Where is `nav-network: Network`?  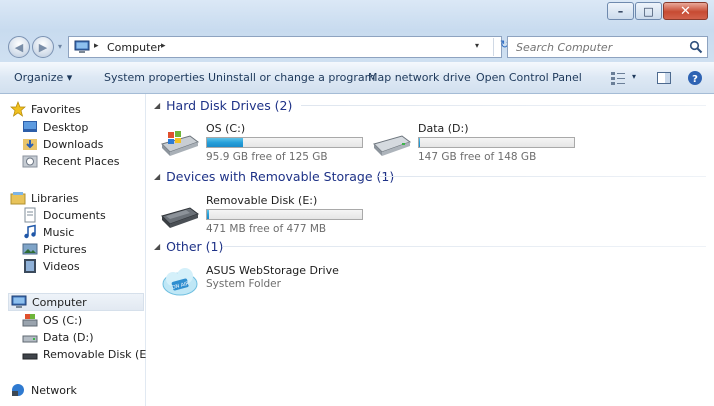 nav-network: Network is located at coordinates (43, 390).